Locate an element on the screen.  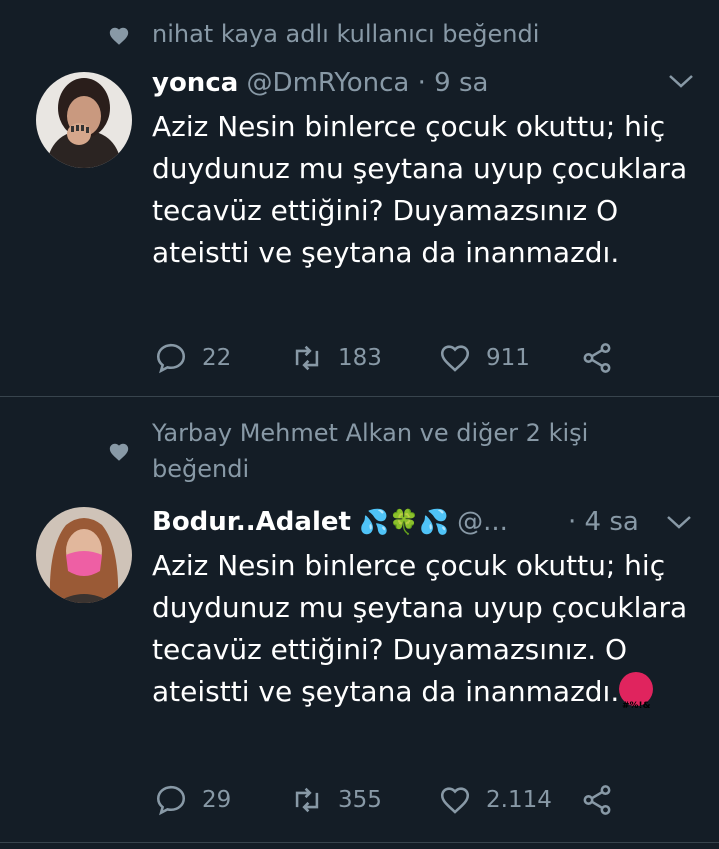
retweet-count: 183 is located at coordinates (360, 358).